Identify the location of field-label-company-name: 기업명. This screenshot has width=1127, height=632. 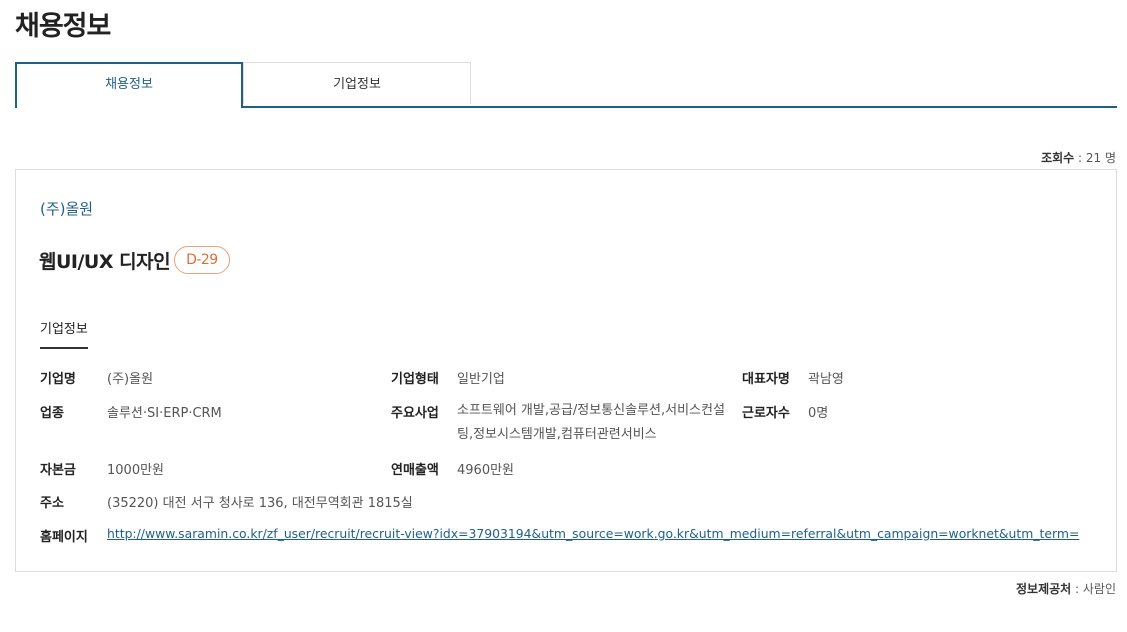
(58, 379).